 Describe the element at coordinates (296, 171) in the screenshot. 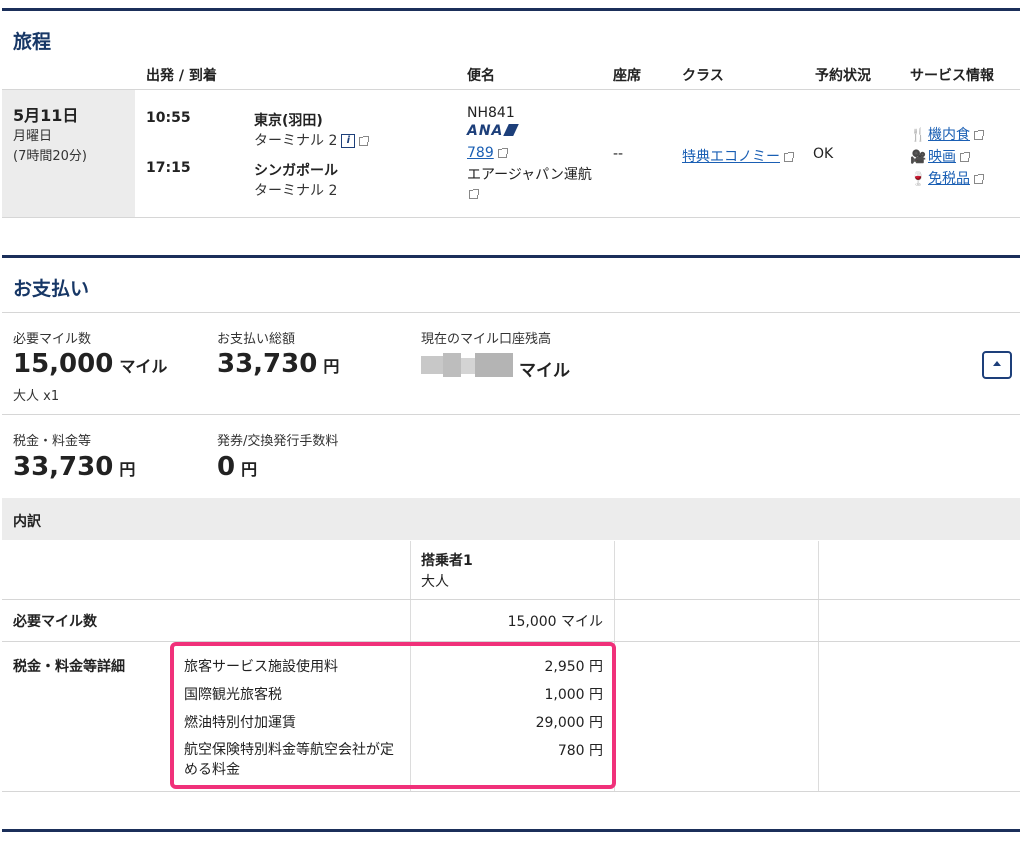

I see `arrive-city: シンガポール` at that location.